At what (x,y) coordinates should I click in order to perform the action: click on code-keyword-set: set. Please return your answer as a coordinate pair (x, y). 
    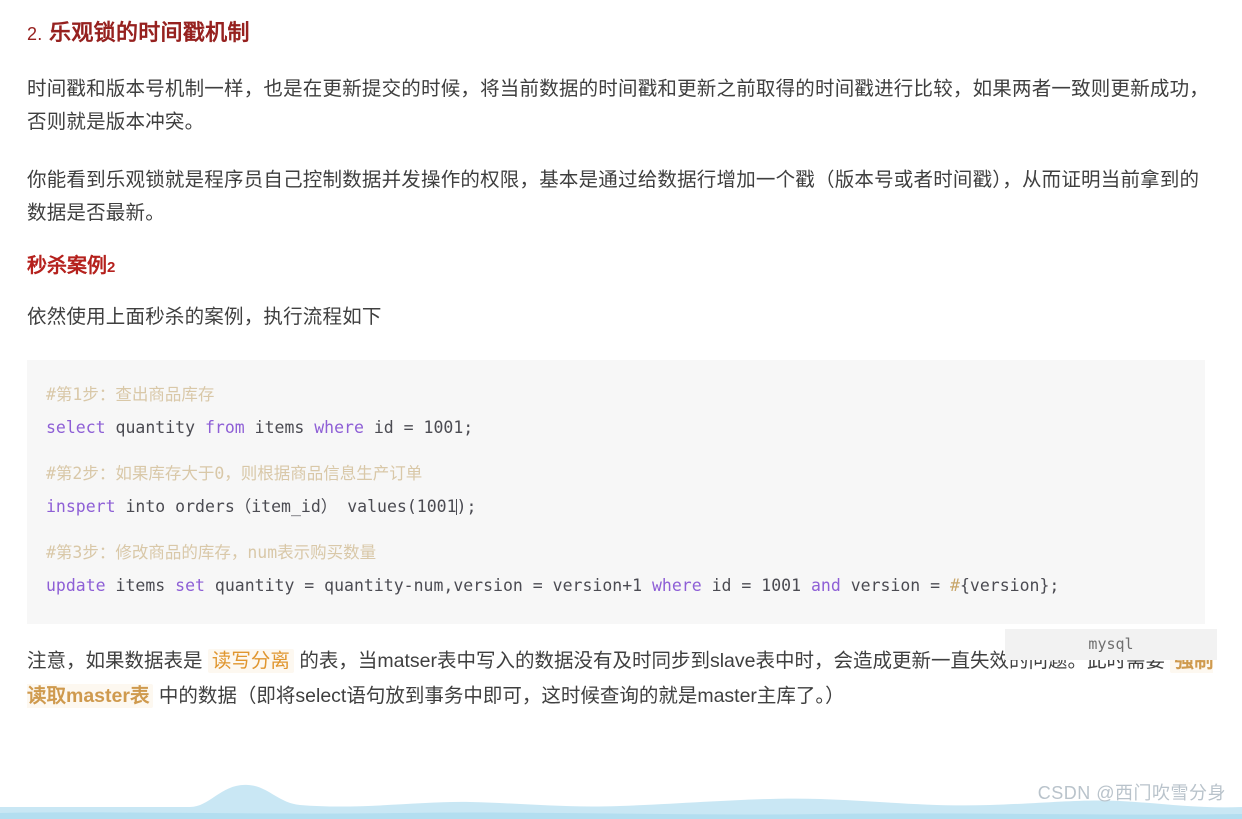
    Looking at the image, I should click on (190, 586).